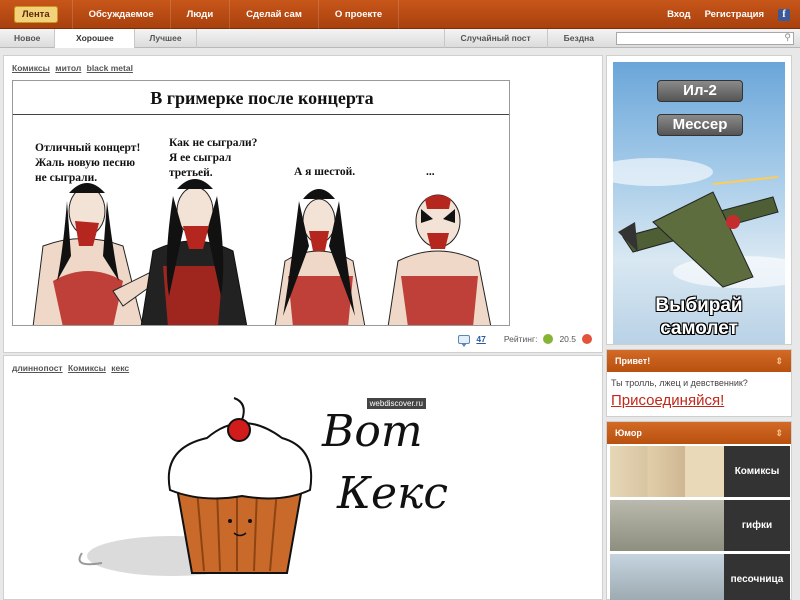  Describe the element at coordinates (784, 14) in the screenshot. I see `facebook-icon: f` at that location.